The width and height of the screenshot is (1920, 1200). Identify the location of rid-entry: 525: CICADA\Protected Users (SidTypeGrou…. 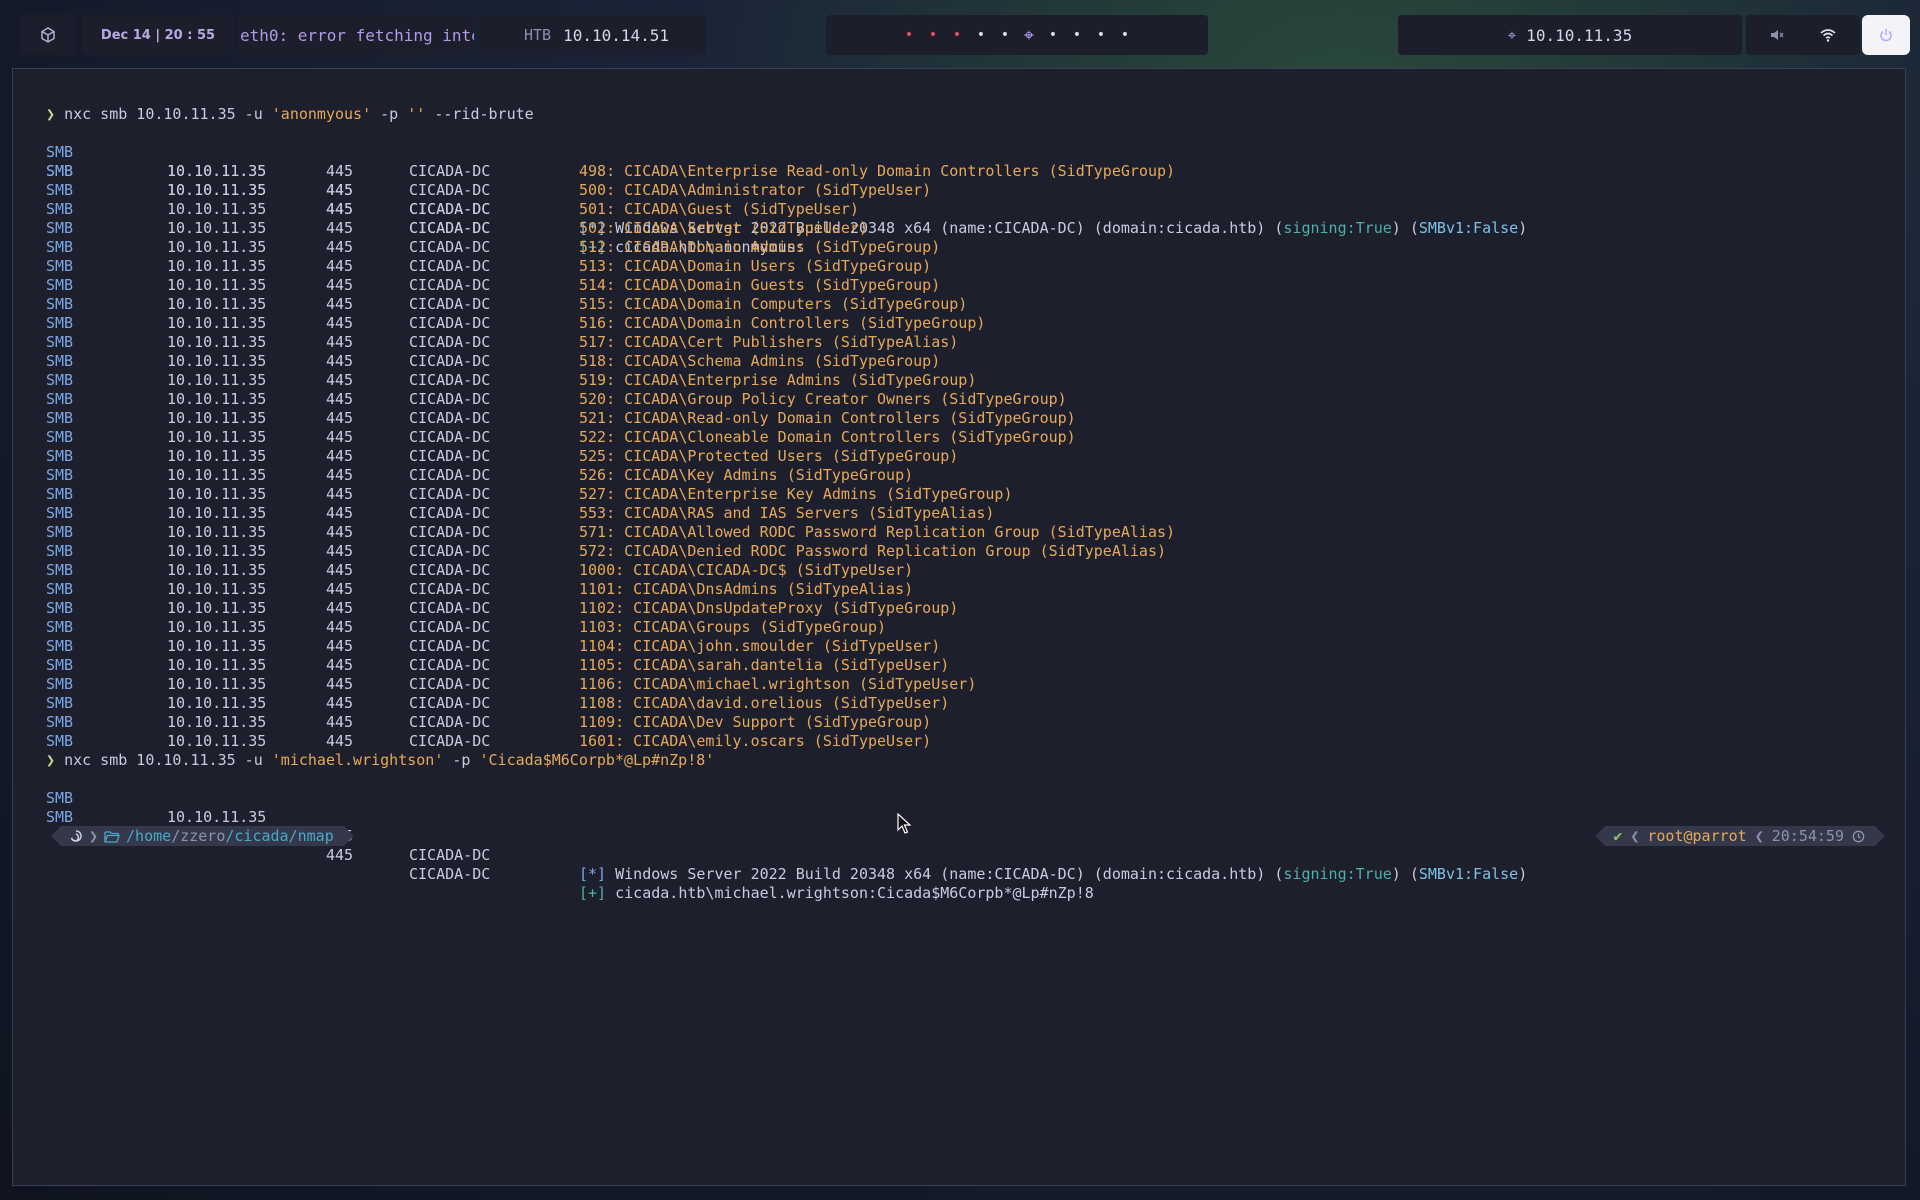
(769, 456).